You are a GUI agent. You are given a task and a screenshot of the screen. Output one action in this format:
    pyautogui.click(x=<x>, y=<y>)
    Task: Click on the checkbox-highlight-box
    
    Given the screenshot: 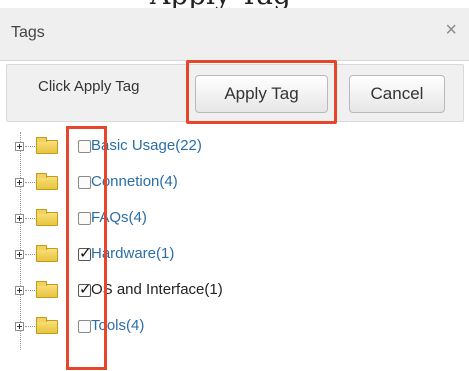 What is the action you would take?
    pyautogui.click(x=86, y=248)
    